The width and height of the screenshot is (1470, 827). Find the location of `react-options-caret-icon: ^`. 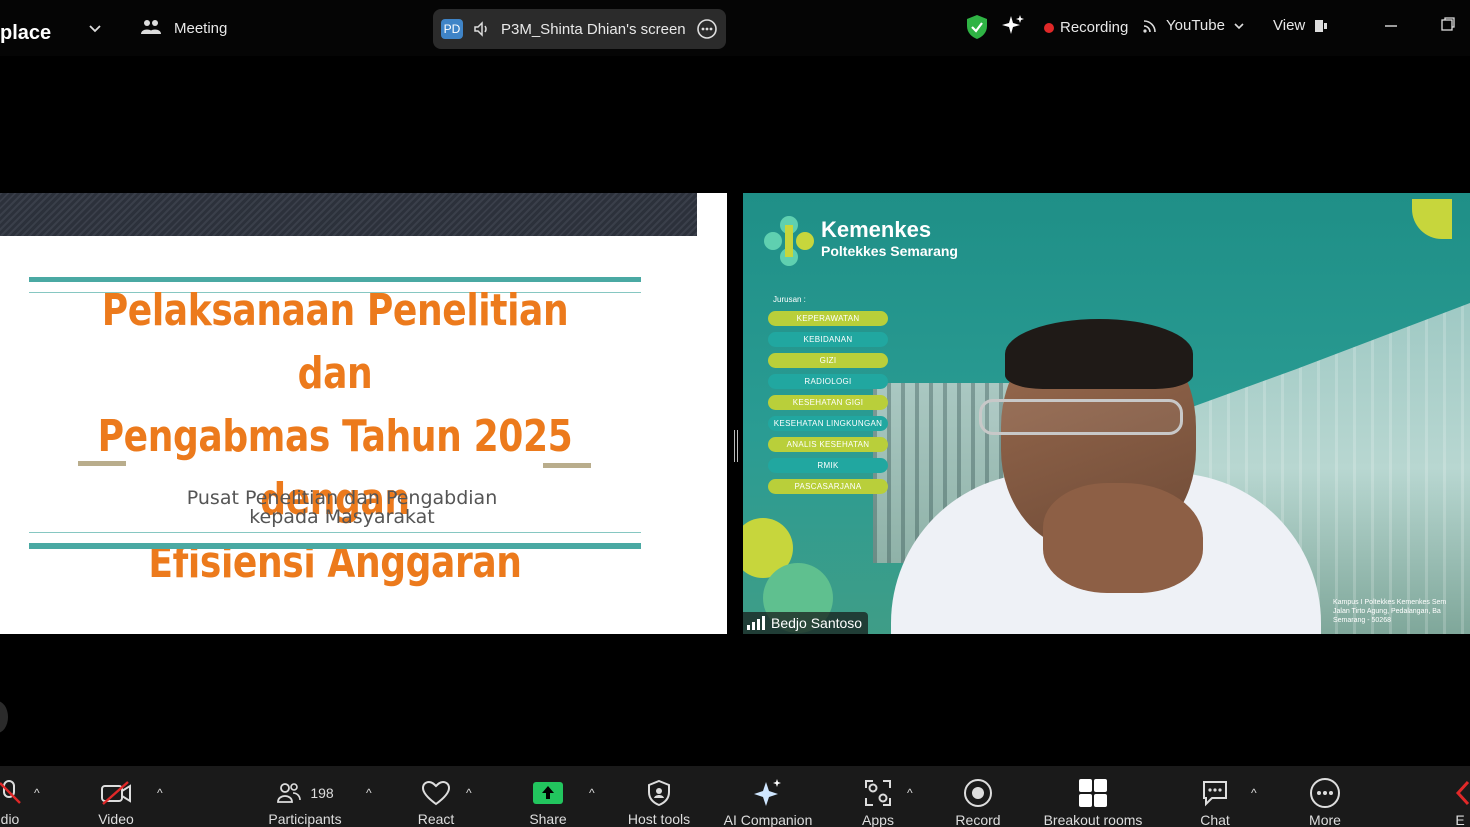

react-options-caret-icon: ^ is located at coordinates (469, 793).